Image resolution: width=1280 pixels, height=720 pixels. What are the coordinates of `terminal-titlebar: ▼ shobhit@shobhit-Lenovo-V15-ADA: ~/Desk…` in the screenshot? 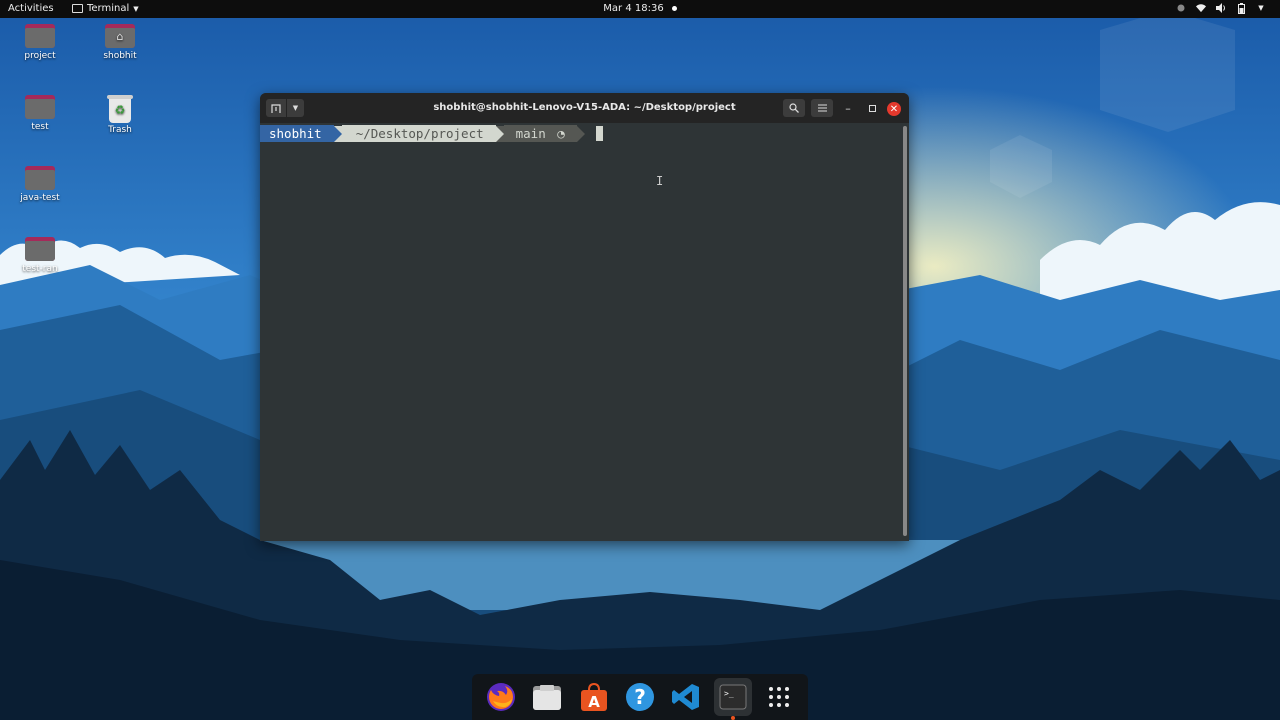 It's located at (584, 108).